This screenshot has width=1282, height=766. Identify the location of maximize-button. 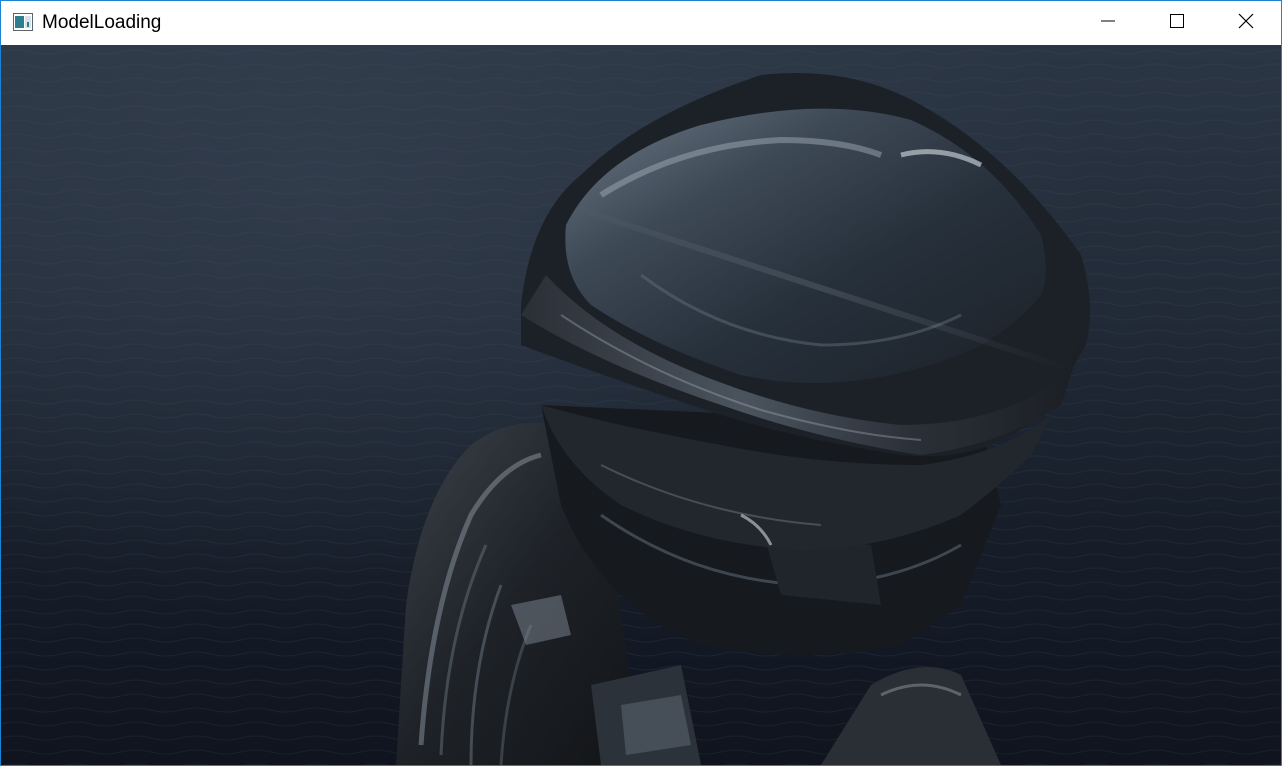
(1176, 23).